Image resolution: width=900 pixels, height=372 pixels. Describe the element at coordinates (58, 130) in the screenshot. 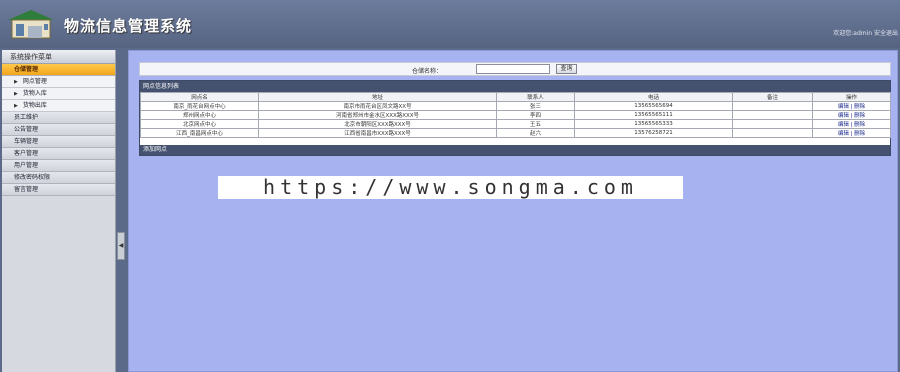

I see `sidebar-item-notices: 公告管理` at that location.